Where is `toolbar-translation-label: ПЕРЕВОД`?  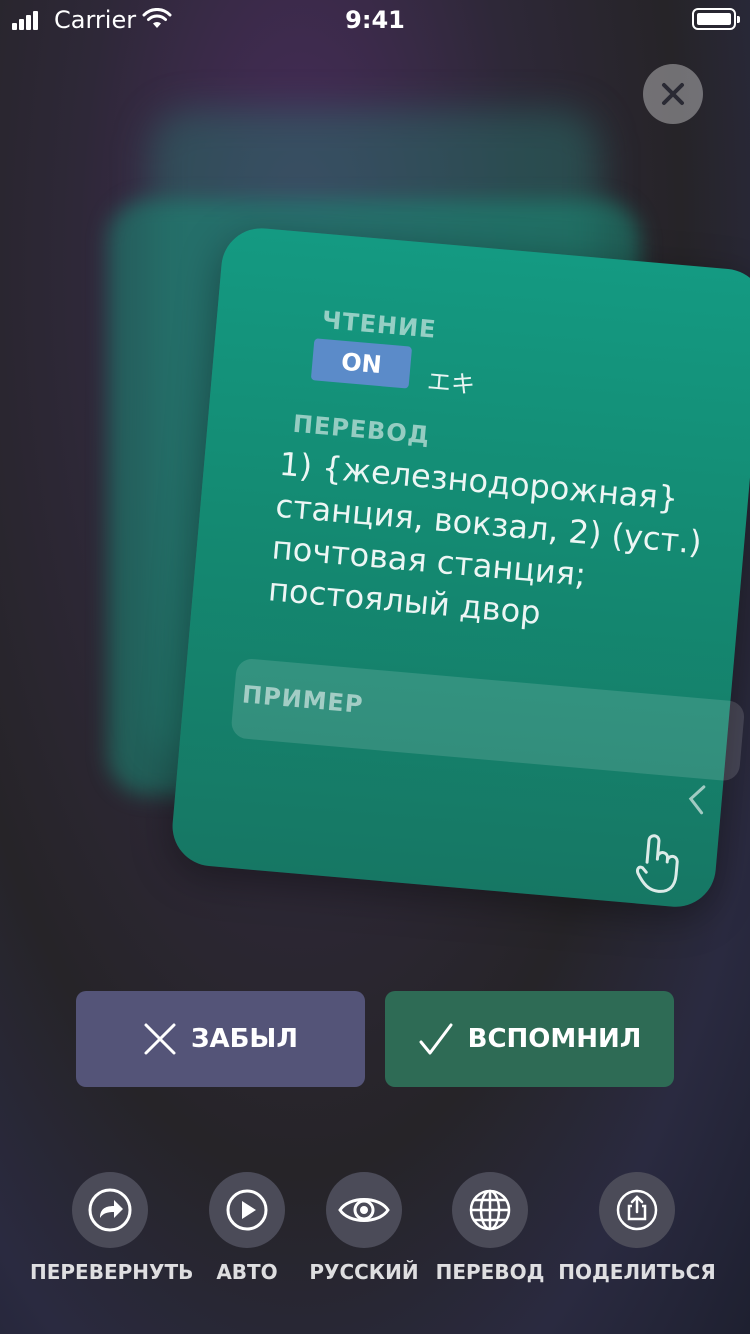 toolbar-translation-label: ПЕРЕВОД is located at coordinates (490, 1272).